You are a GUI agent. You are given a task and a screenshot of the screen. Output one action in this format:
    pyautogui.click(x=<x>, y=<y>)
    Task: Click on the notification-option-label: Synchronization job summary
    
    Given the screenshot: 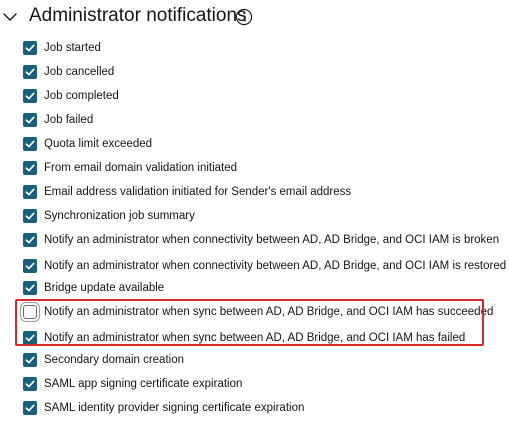 What is the action you would take?
    pyautogui.click(x=119, y=216)
    